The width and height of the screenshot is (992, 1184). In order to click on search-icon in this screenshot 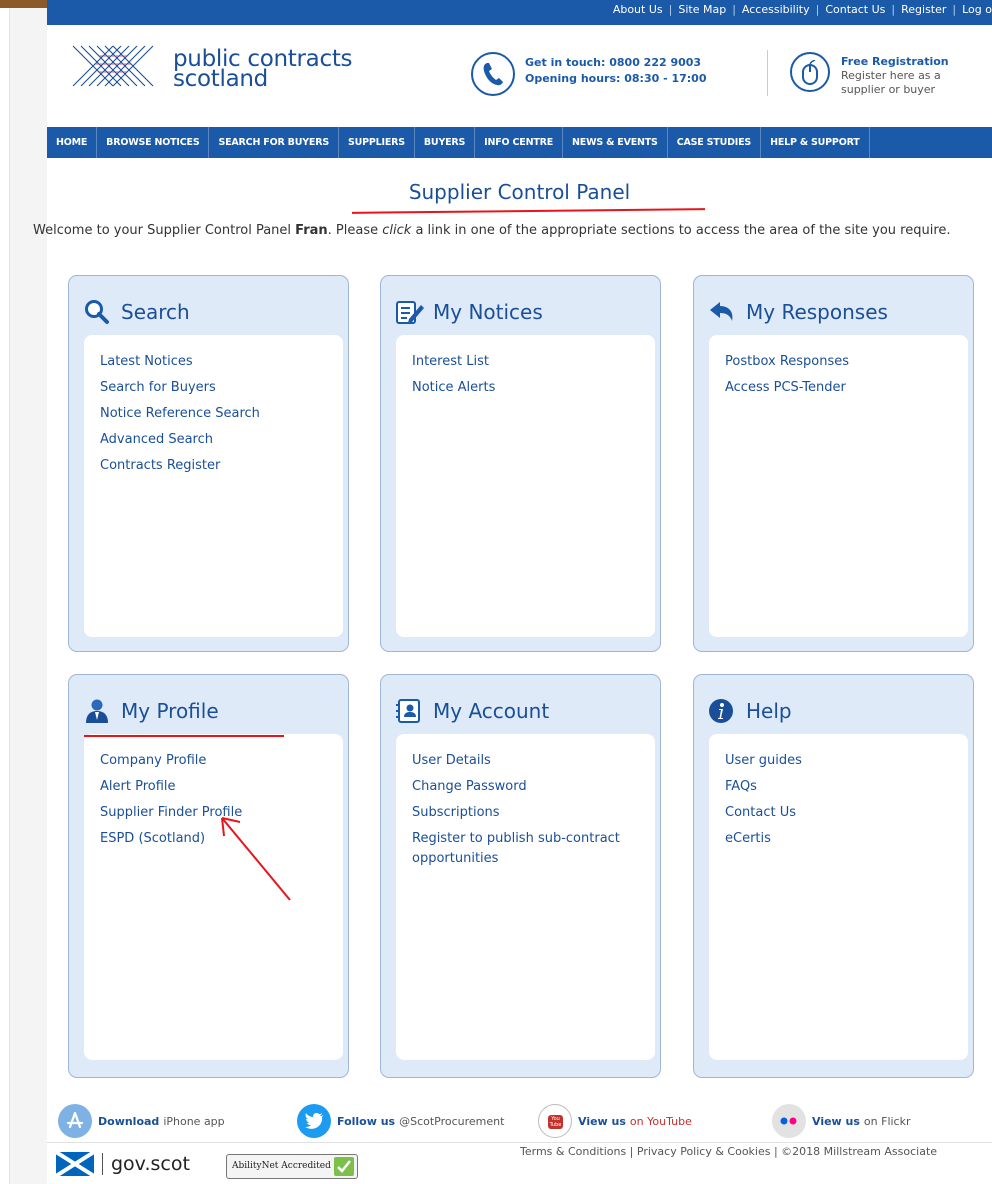, I will do `click(98, 312)`.